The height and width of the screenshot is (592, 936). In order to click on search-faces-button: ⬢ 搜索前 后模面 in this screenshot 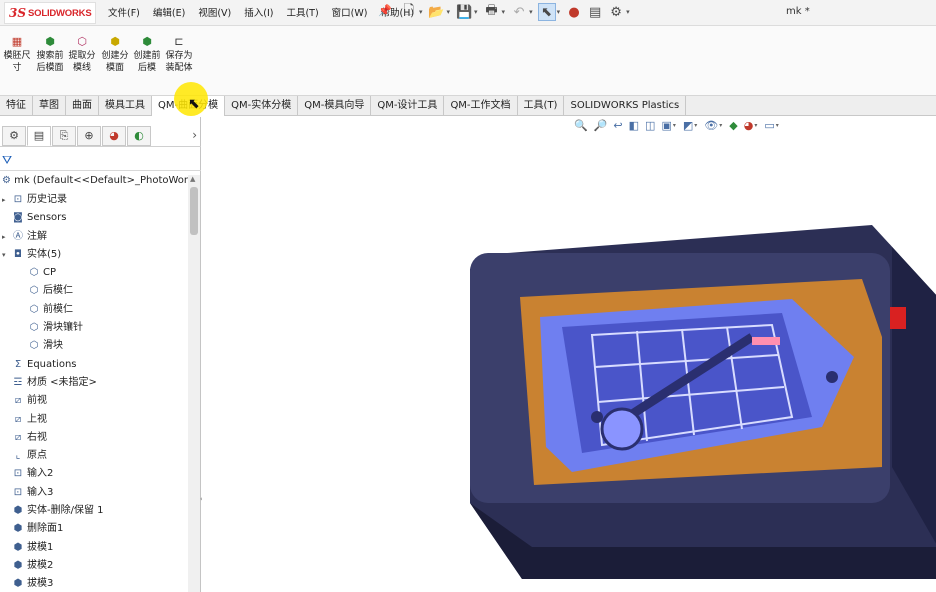, I will do `click(50, 55)`.